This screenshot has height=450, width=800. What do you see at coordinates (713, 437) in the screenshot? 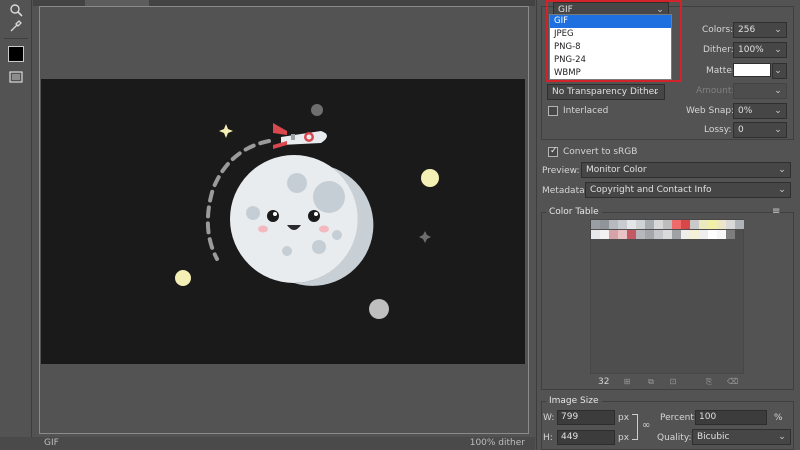
I see `quality-value: Bicubic` at bounding box center [713, 437].